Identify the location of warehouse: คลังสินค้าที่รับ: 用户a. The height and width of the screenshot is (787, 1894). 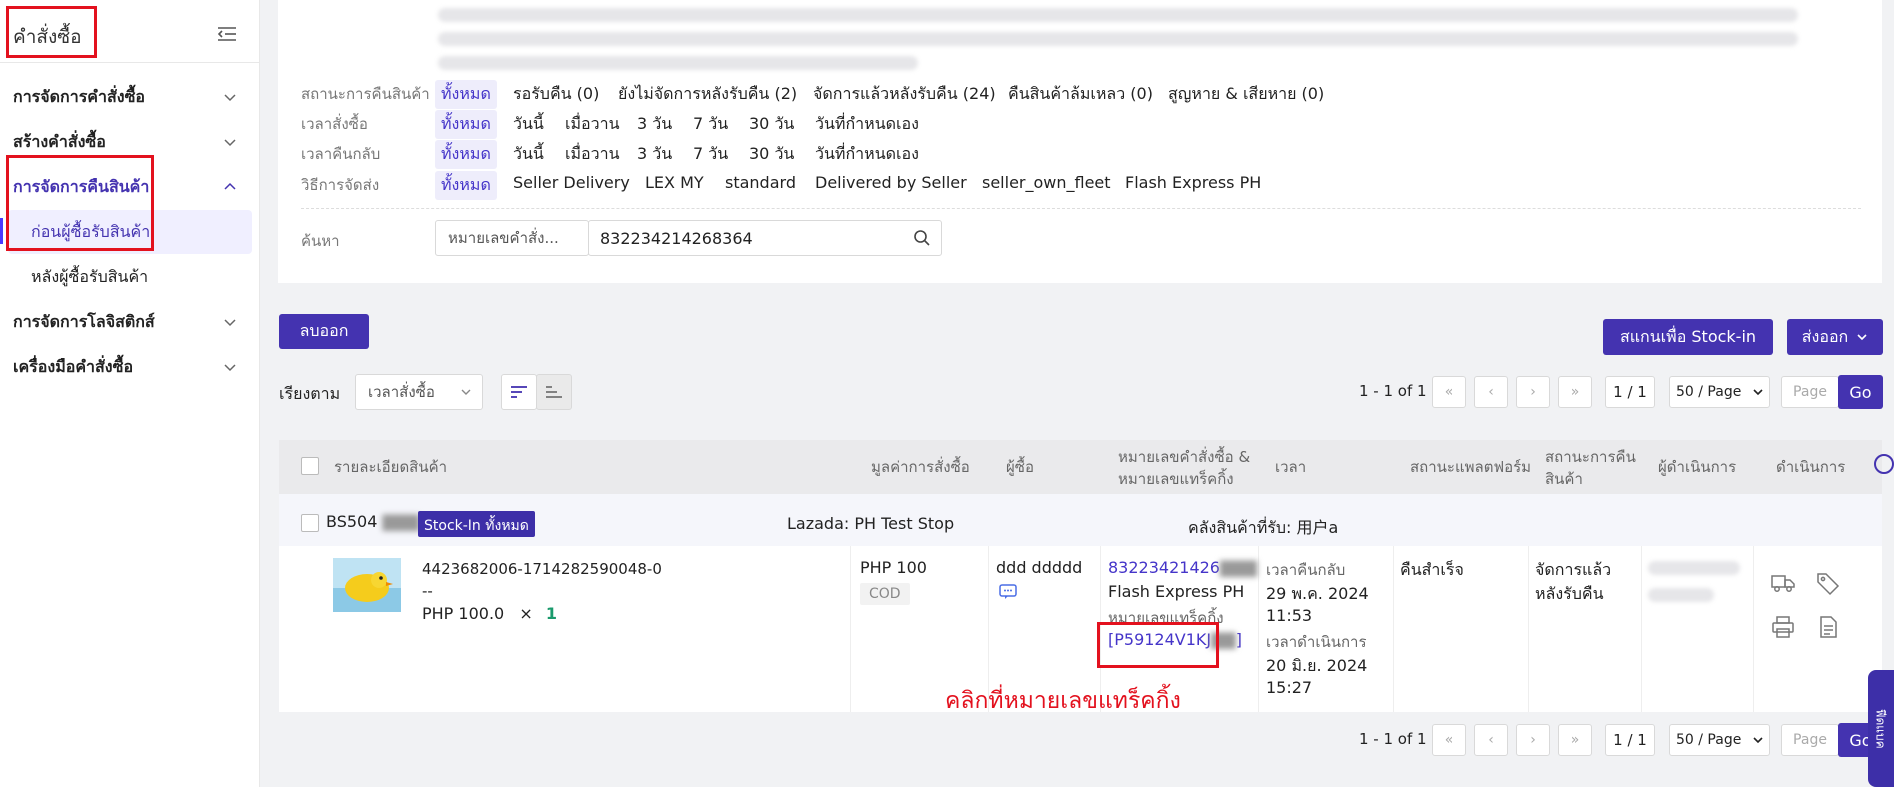
(1263, 527).